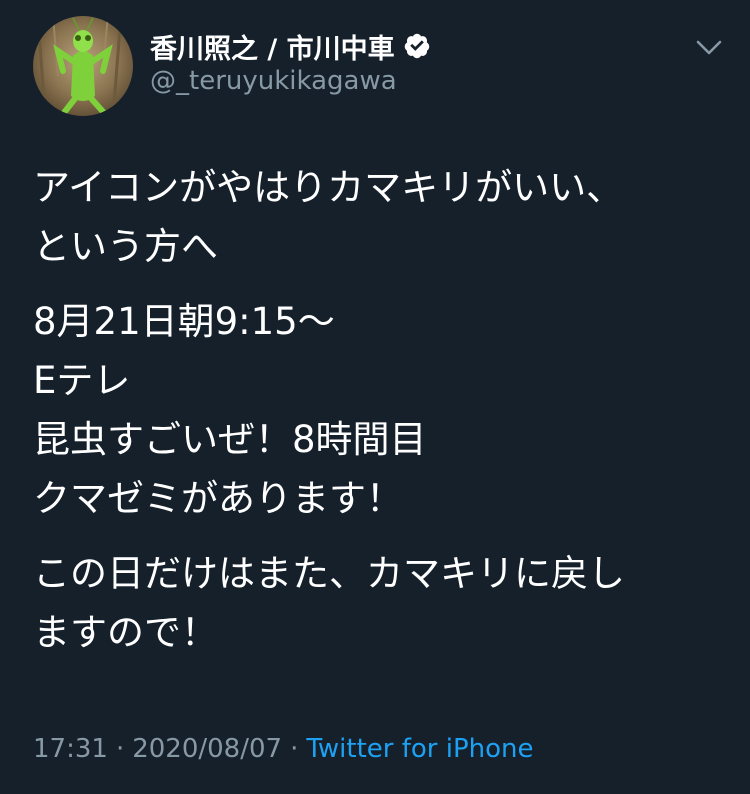  Describe the element at coordinates (378, 603) in the screenshot. I see `tweet-paragraph: この日だけはまた、カマキリに戻し ますので！` at that location.